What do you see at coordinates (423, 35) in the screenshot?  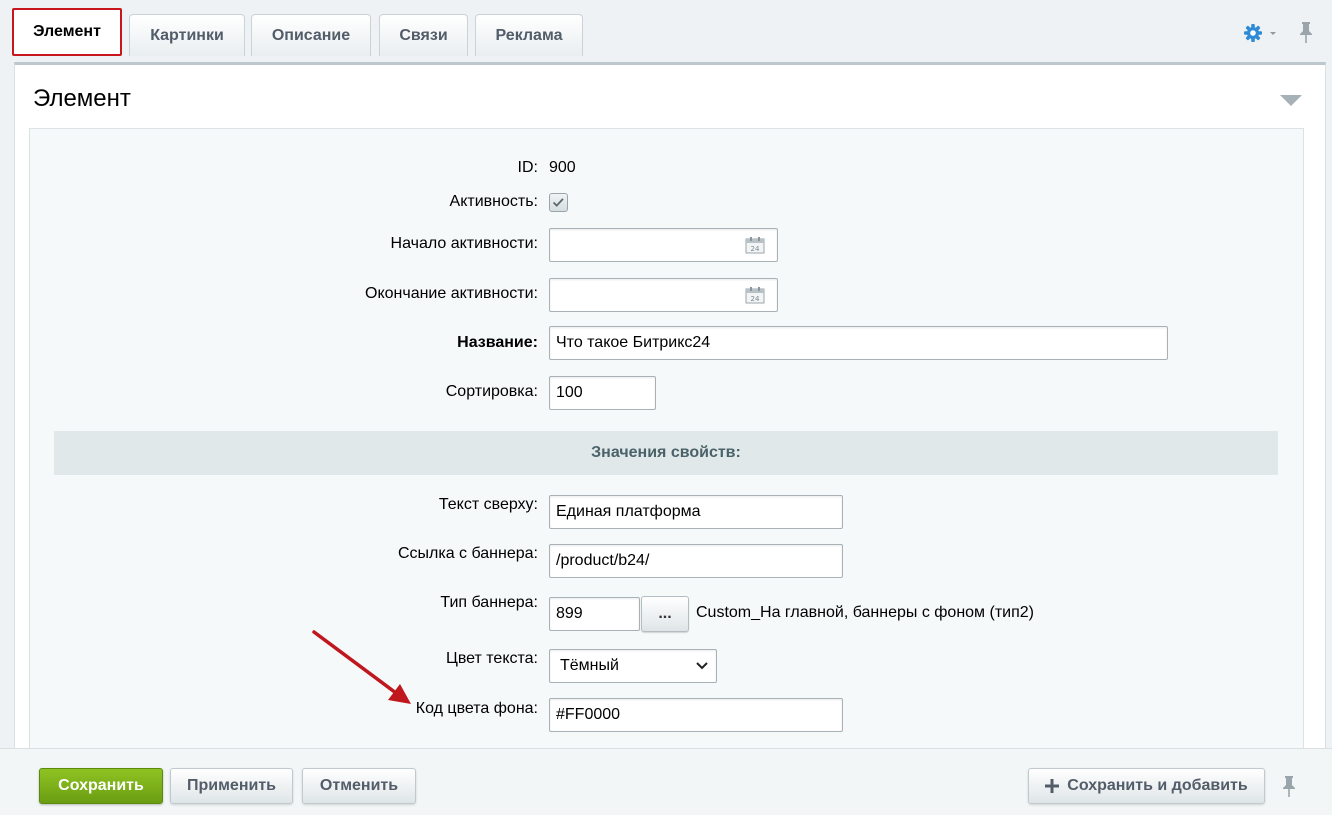 I see `tab-links: Связи` at bounding box center [423, 35].